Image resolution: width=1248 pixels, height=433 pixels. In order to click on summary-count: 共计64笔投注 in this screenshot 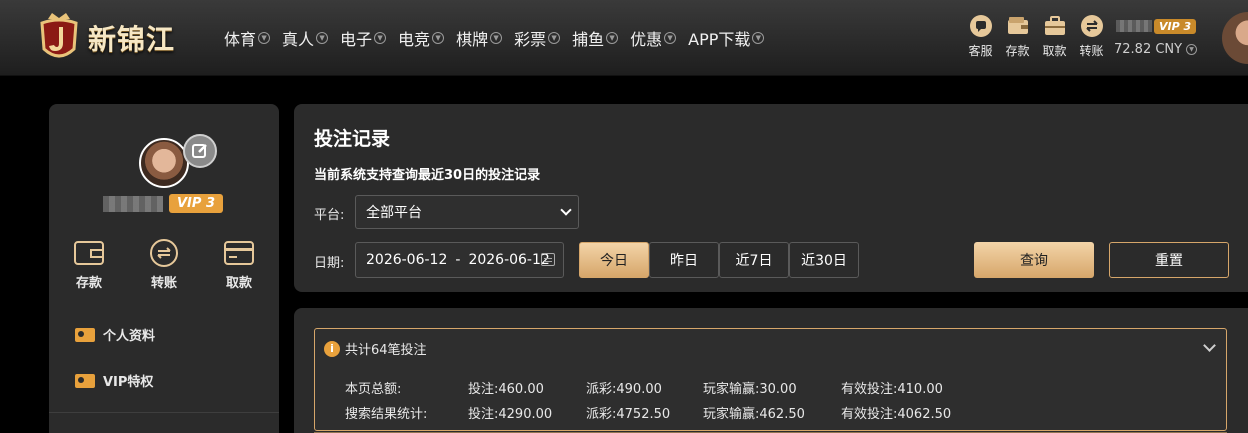, I will do `click(386, 350)`.